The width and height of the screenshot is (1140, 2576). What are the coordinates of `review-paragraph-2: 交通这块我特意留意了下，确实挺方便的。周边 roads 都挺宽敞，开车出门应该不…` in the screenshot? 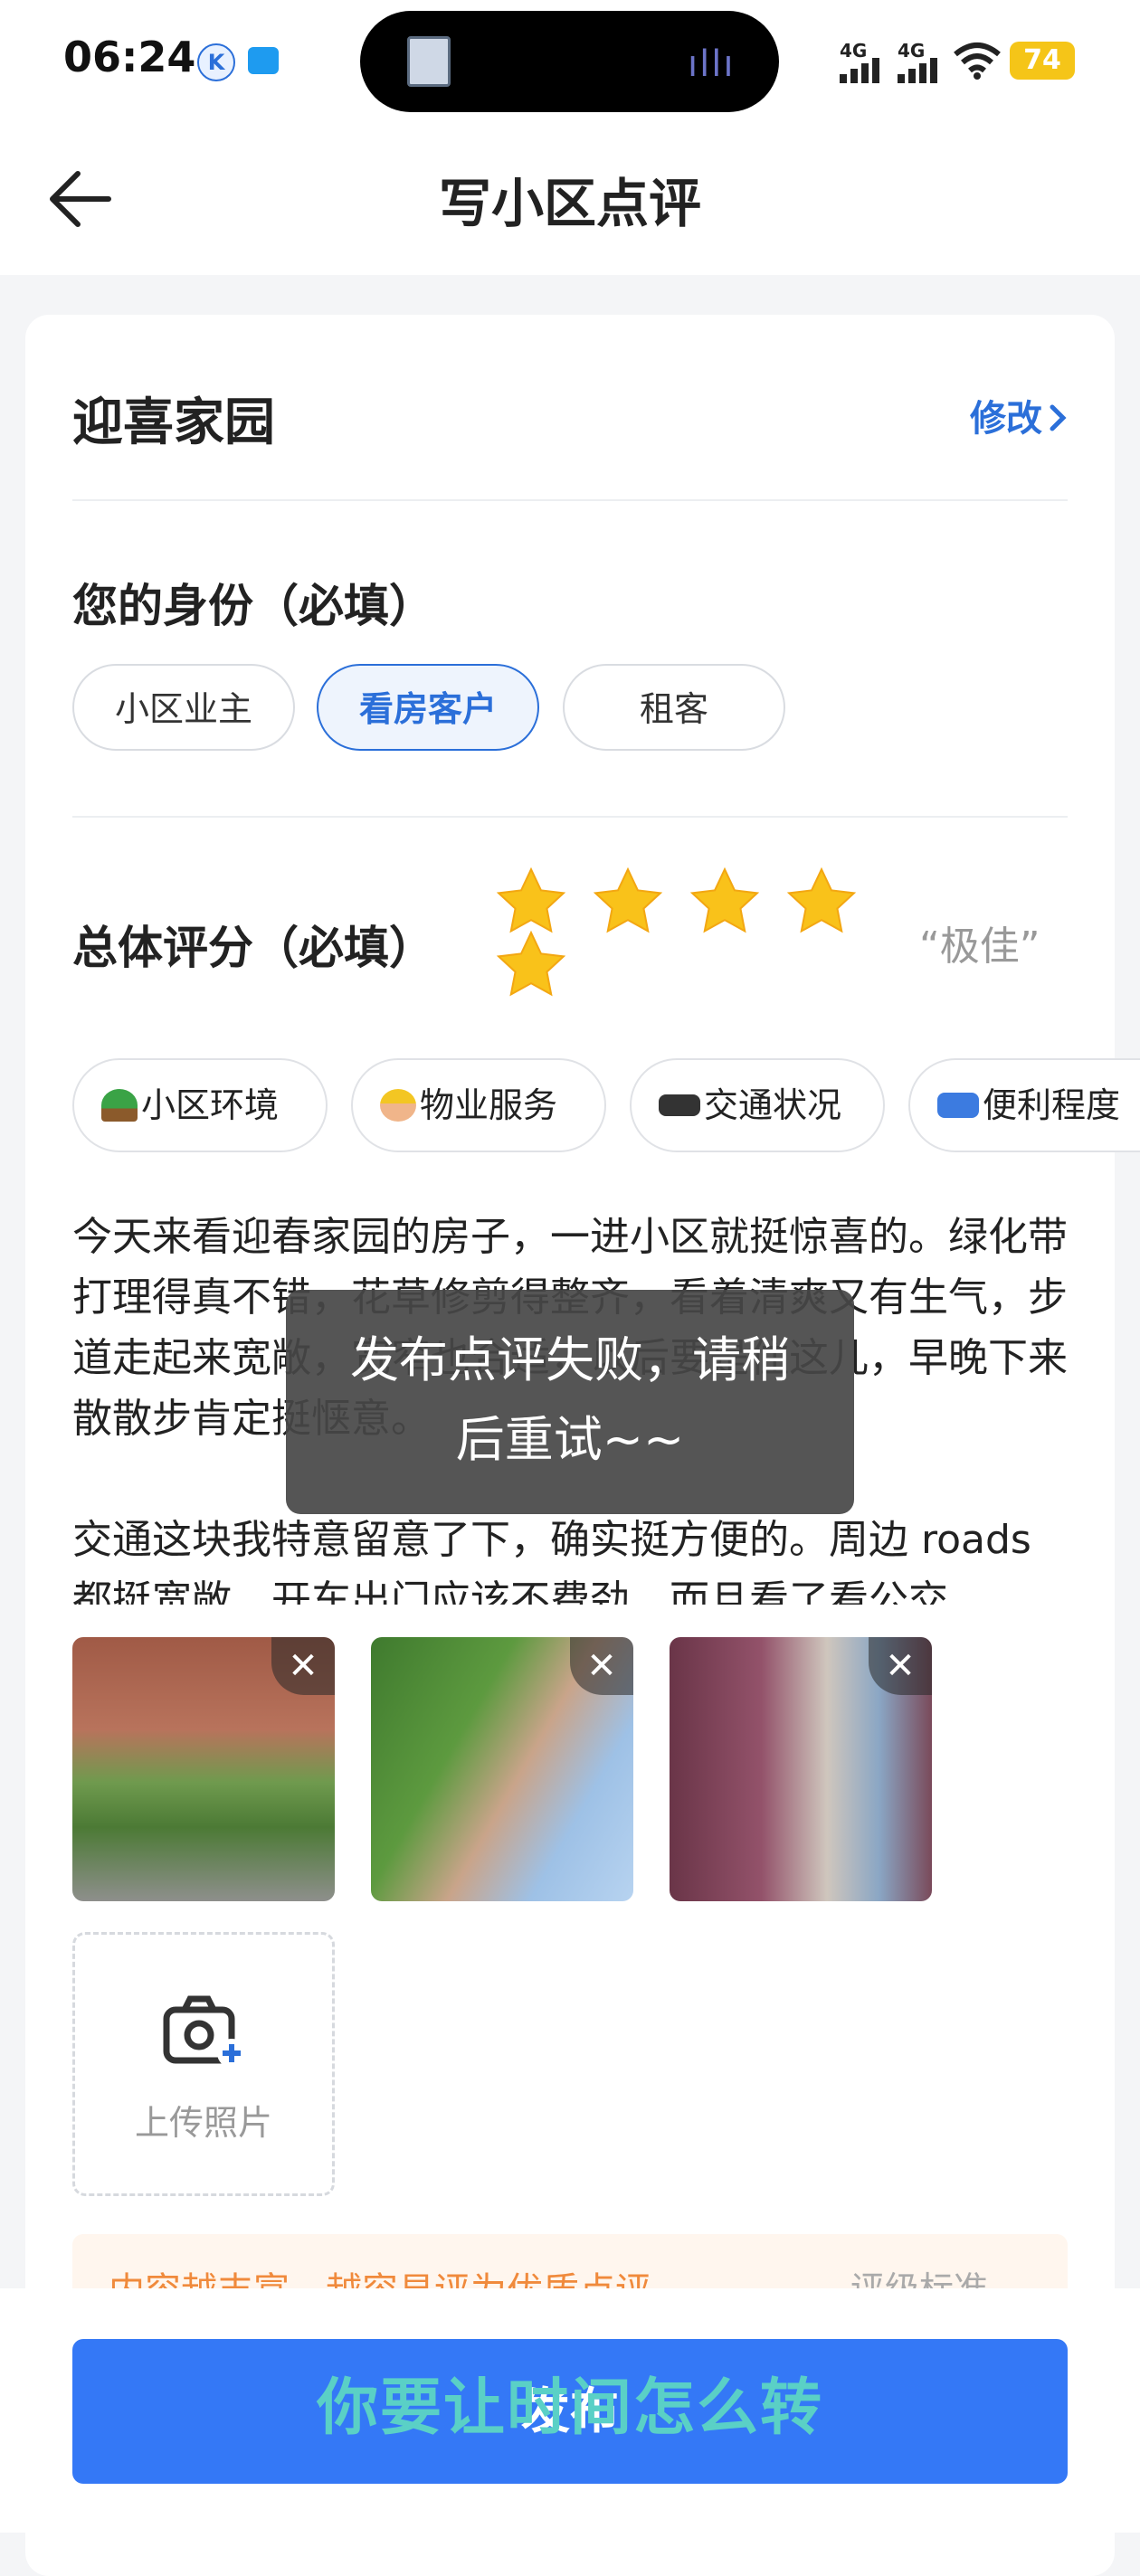 It's located at (551, 1561).